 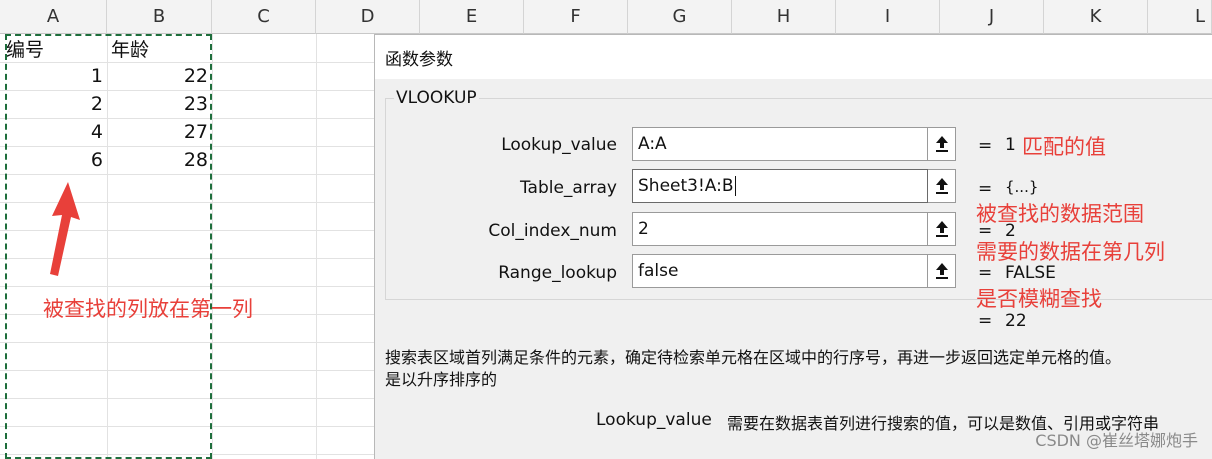 What do you see at coordinates (1060, 214) in the screenshot?
I see `annotation-search-range: 被查找的数据范围` at bounding box center [1060, 214].